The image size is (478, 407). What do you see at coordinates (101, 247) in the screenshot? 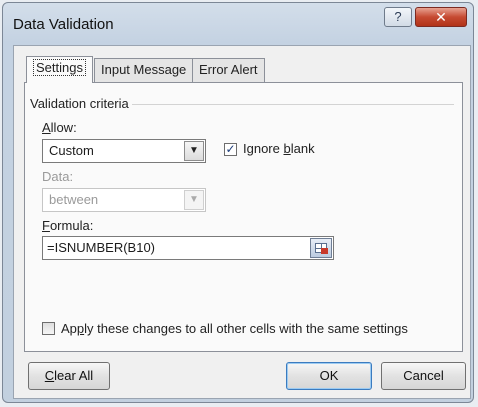
I see `formula-value: =ISNUMBER(B10)` at bounding box center [101, 247].